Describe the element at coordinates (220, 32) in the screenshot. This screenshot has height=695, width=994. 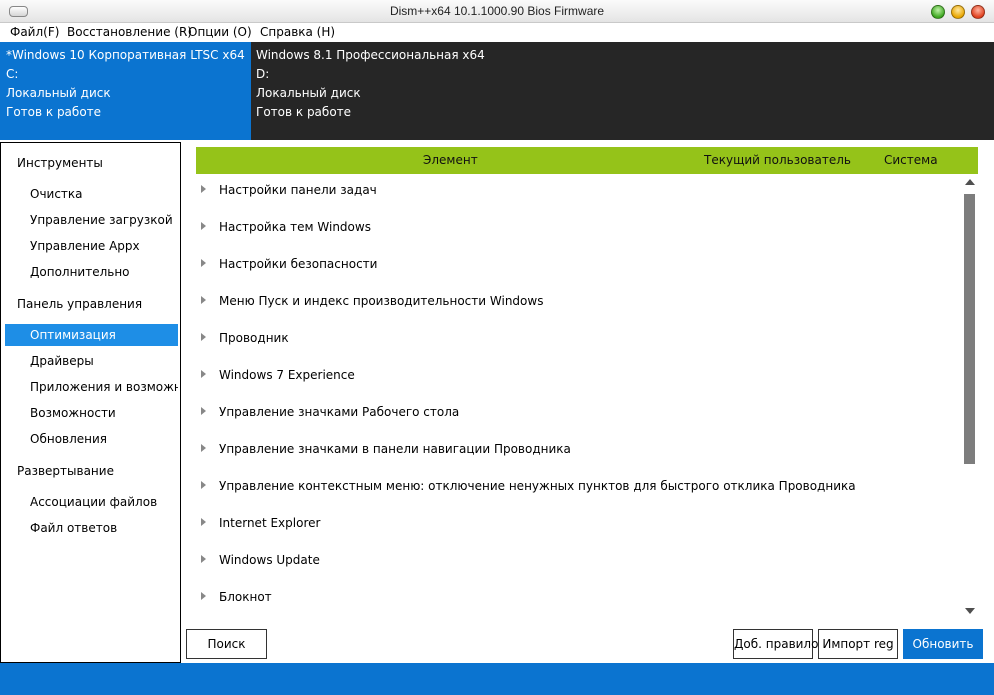
I see `menu-options: Опции (O)` at that location.